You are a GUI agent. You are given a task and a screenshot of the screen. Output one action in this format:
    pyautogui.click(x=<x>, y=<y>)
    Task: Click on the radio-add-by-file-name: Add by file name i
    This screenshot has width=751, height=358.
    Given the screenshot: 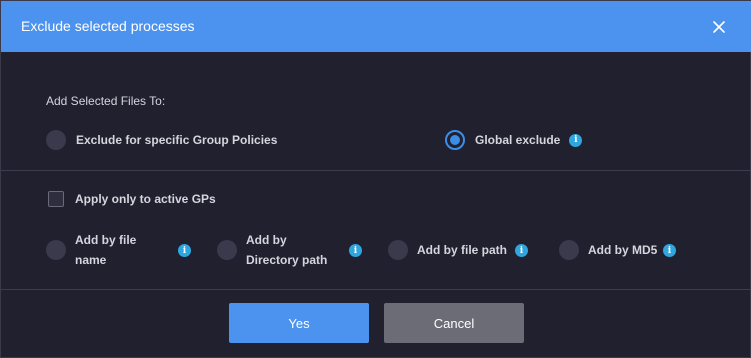 What is the action you would take?
    pyautogui.click(x=121, y=250)
    